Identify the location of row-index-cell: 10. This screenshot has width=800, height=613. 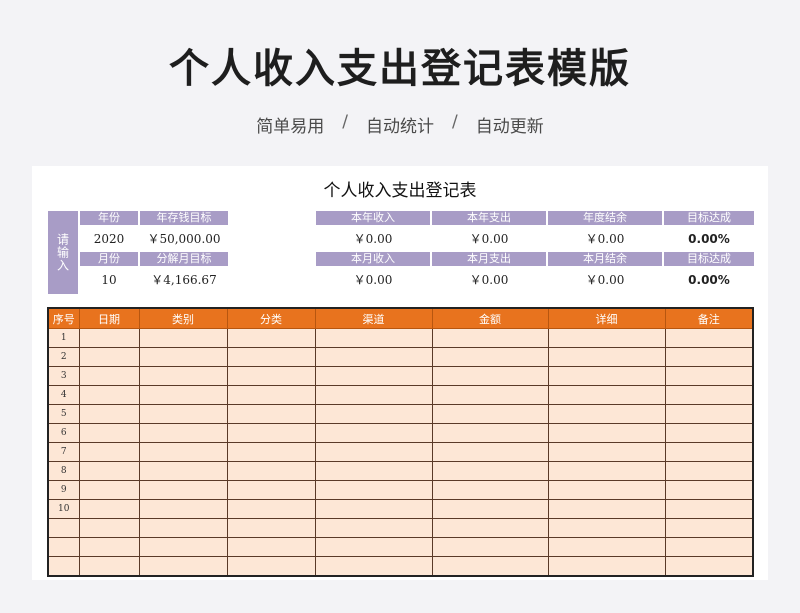
(63, 509).